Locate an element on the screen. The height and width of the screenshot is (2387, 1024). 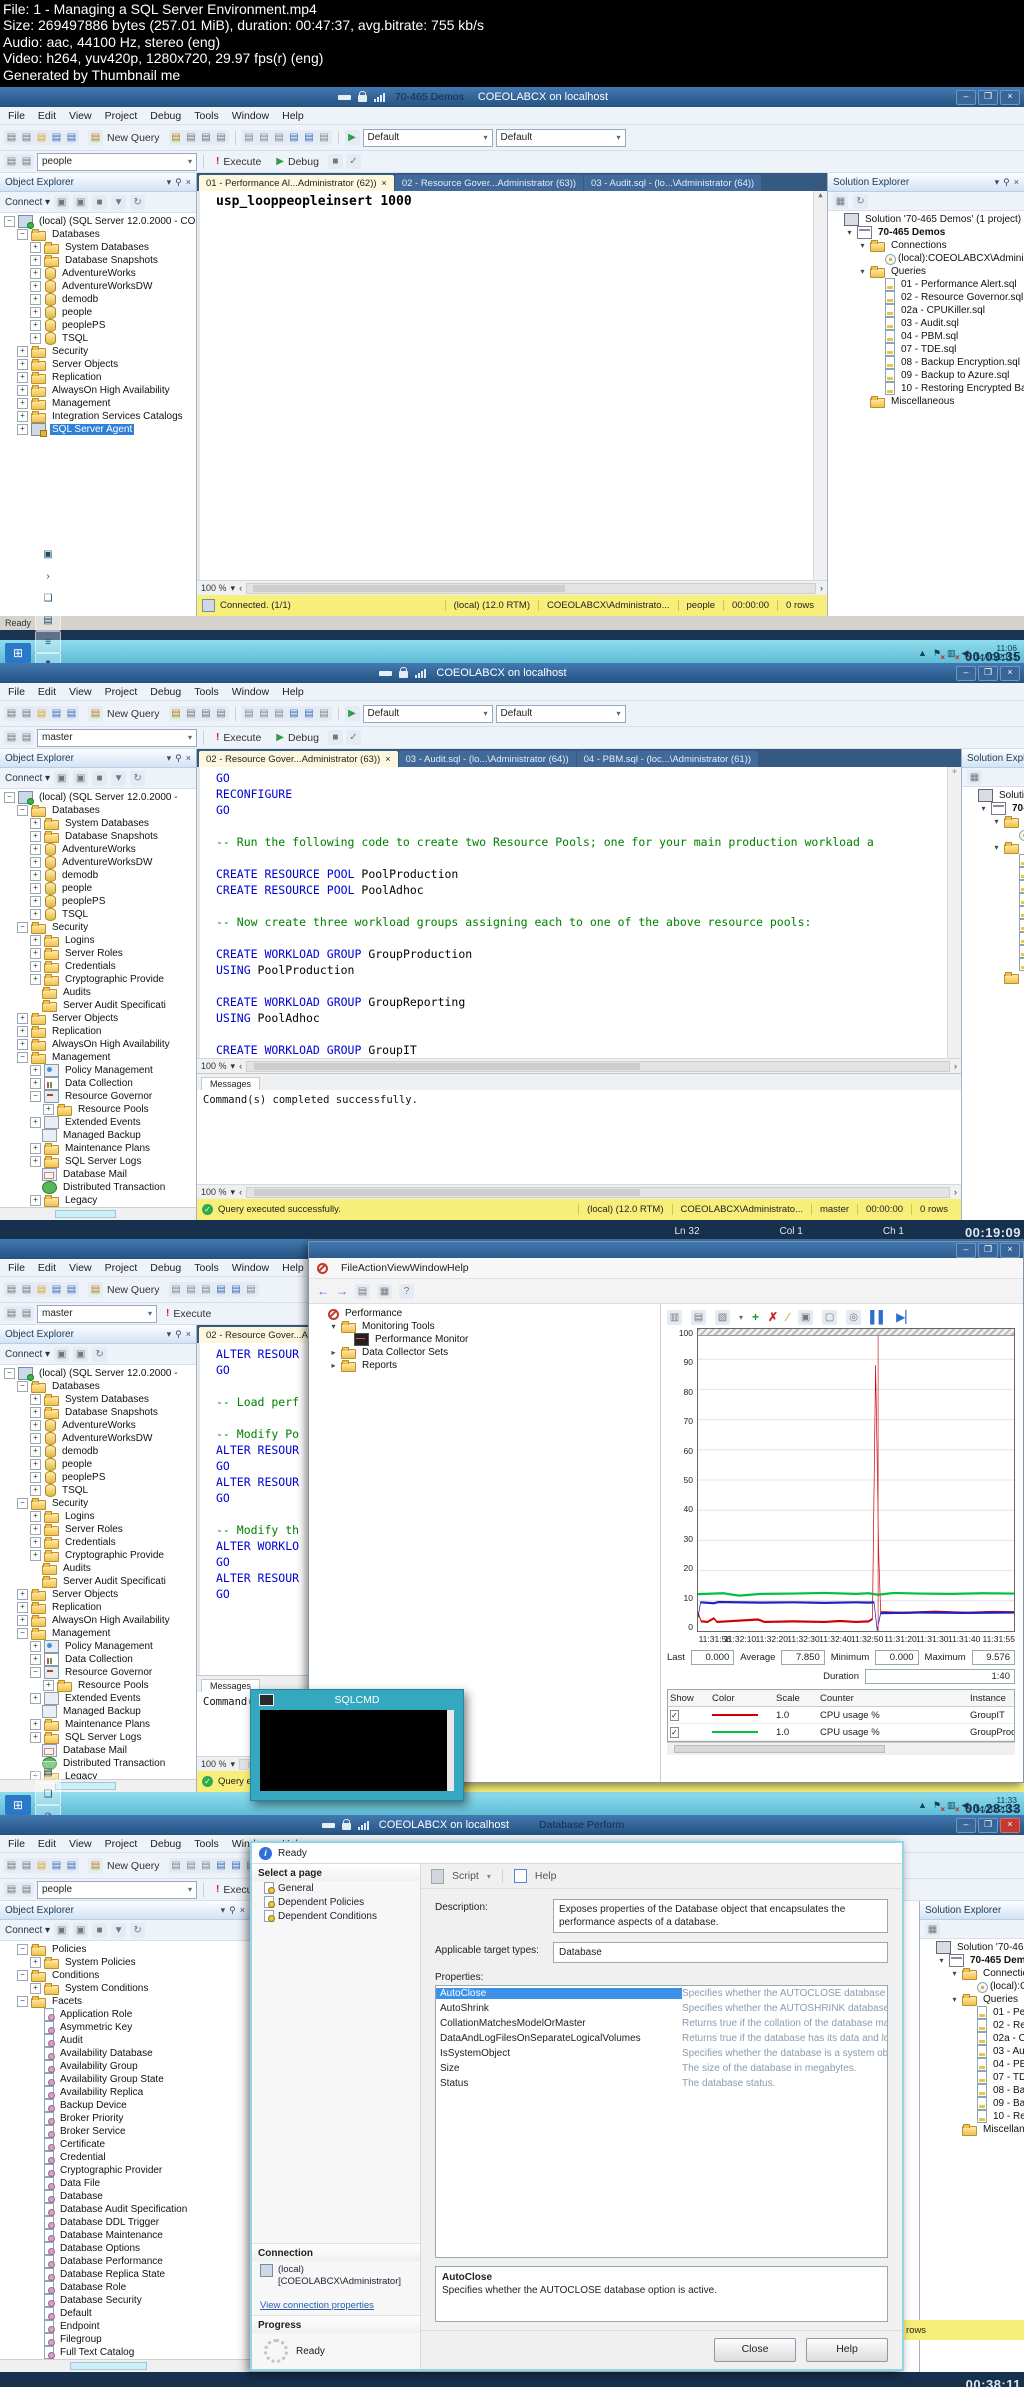
paste-counter-icon: ▢ is located at coordinates (830, 1317).